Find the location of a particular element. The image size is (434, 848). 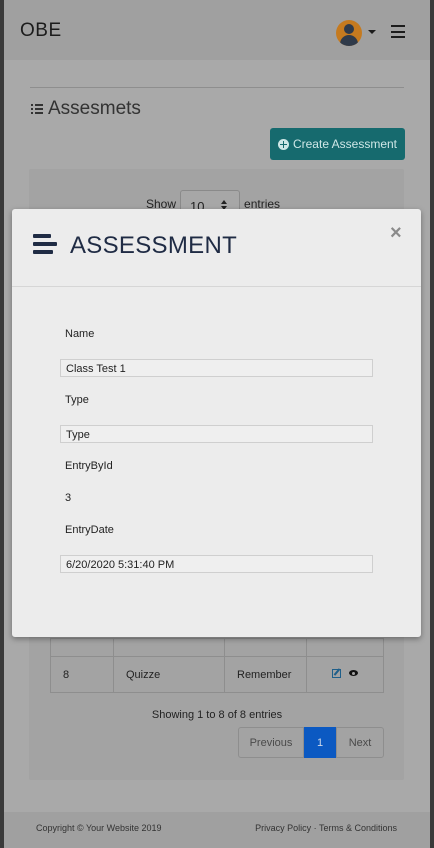

pager-next-button: Next is located at coordinates (360, 742).